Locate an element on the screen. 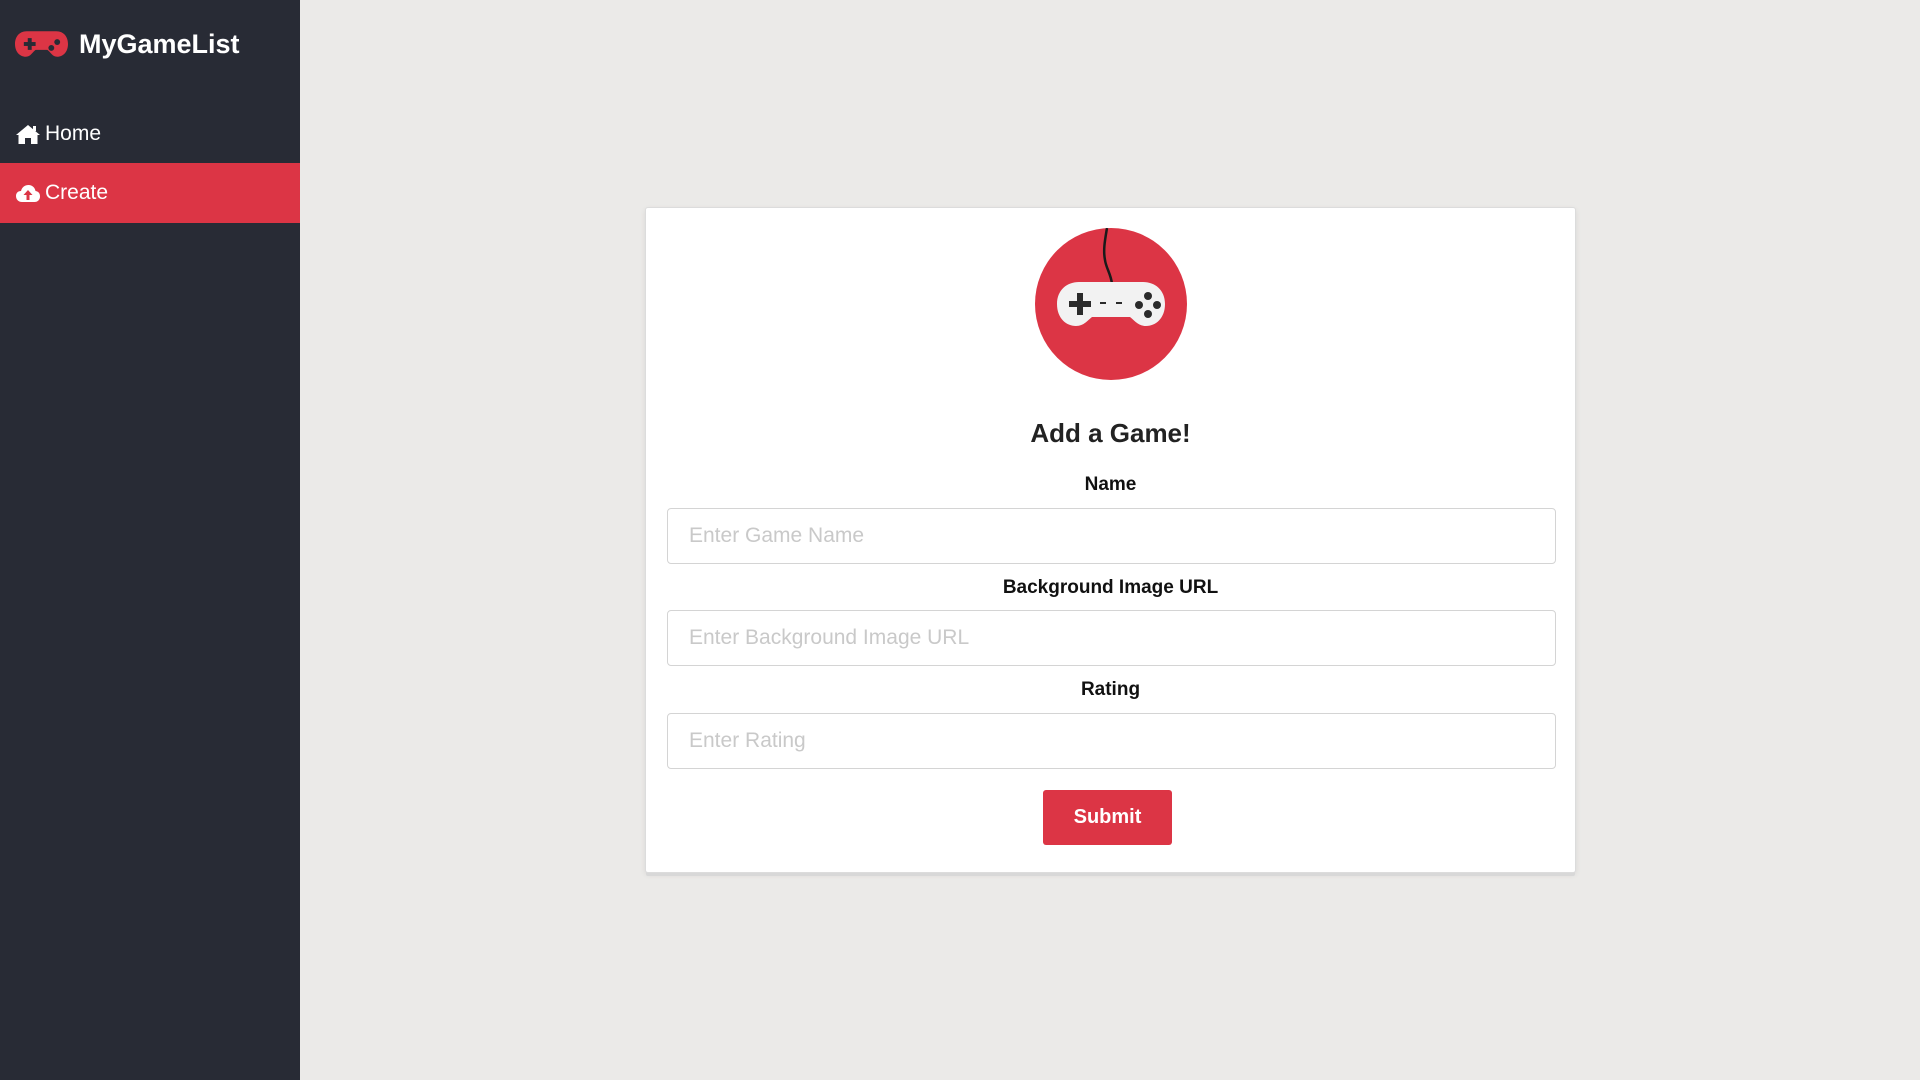 Image resolution: width=1920 pixels, height=1080 pixels. sidebar-item-create: Create is located at coordinates (150, 193).